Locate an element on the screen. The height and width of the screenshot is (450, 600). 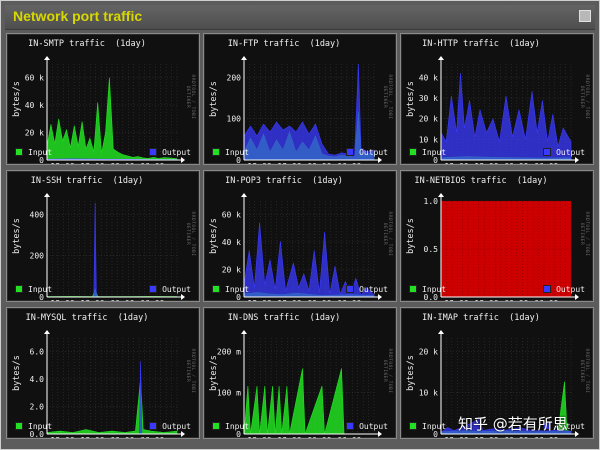
y-tick-label: 2.0 is located at coordinates (37, 406).